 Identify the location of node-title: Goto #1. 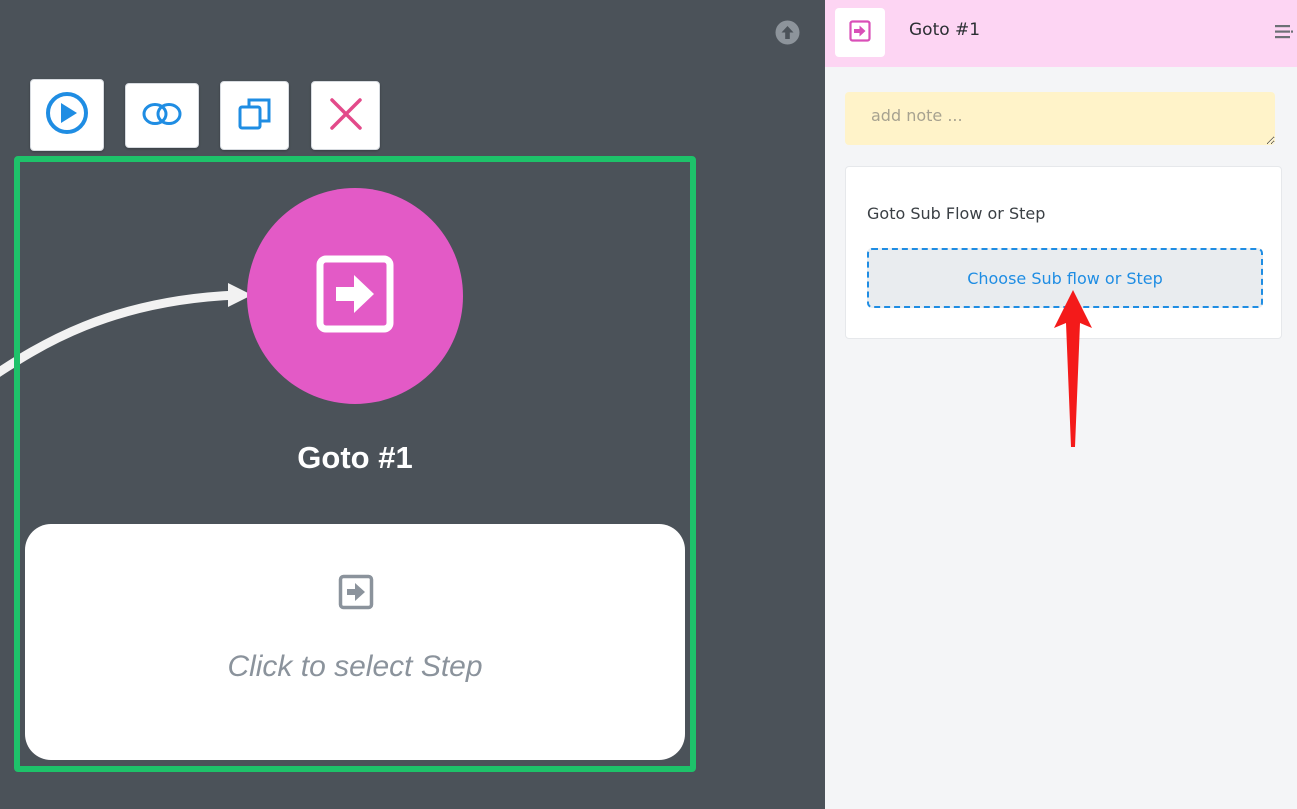
(355, 457).